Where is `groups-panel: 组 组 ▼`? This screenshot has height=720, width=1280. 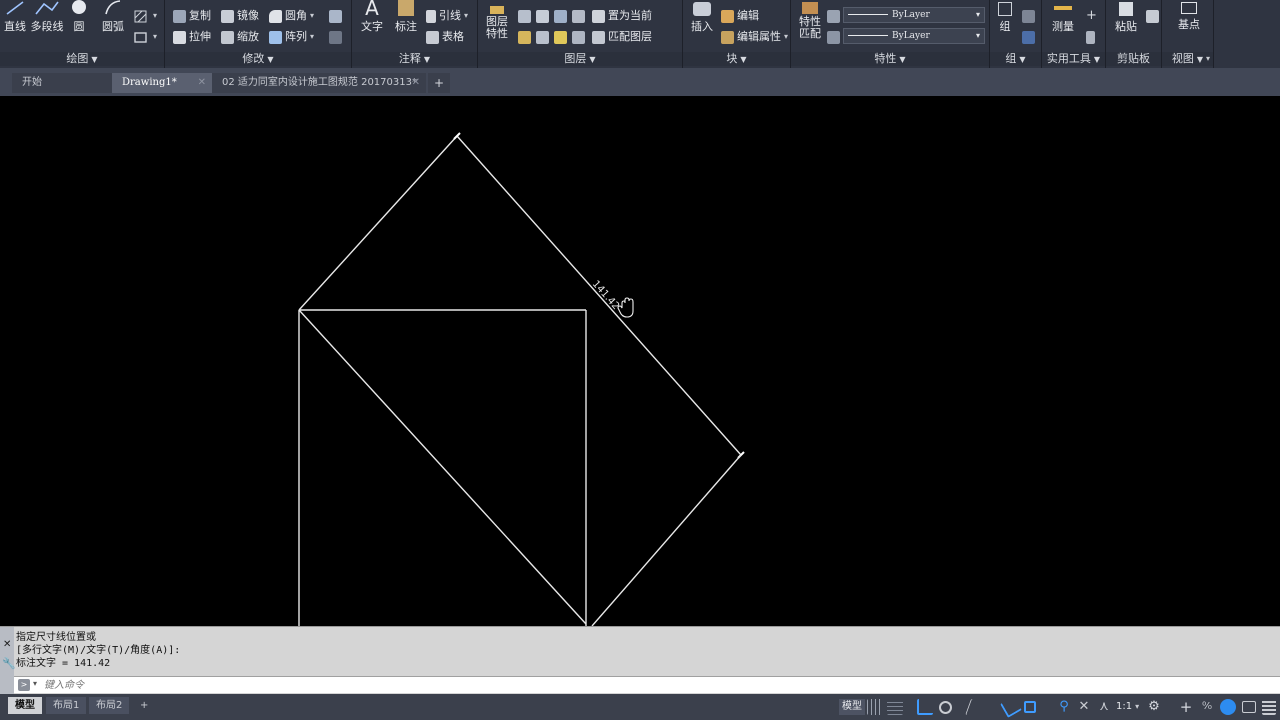 groups-panel: 组 组 ▼ is located at coordinates (1016, 34).